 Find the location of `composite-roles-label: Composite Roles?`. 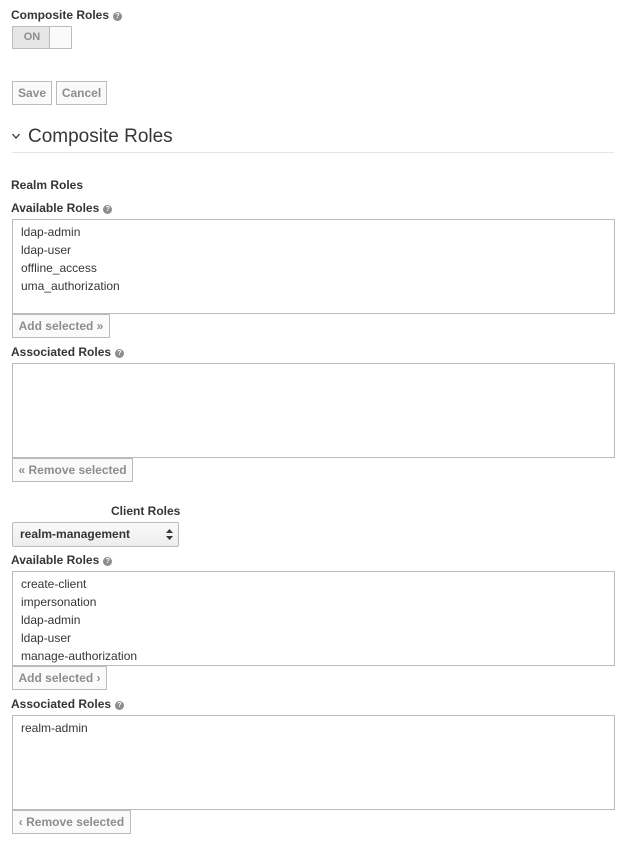

composite-roles-label: Composite Roles? is located at coordinates (67, 15).